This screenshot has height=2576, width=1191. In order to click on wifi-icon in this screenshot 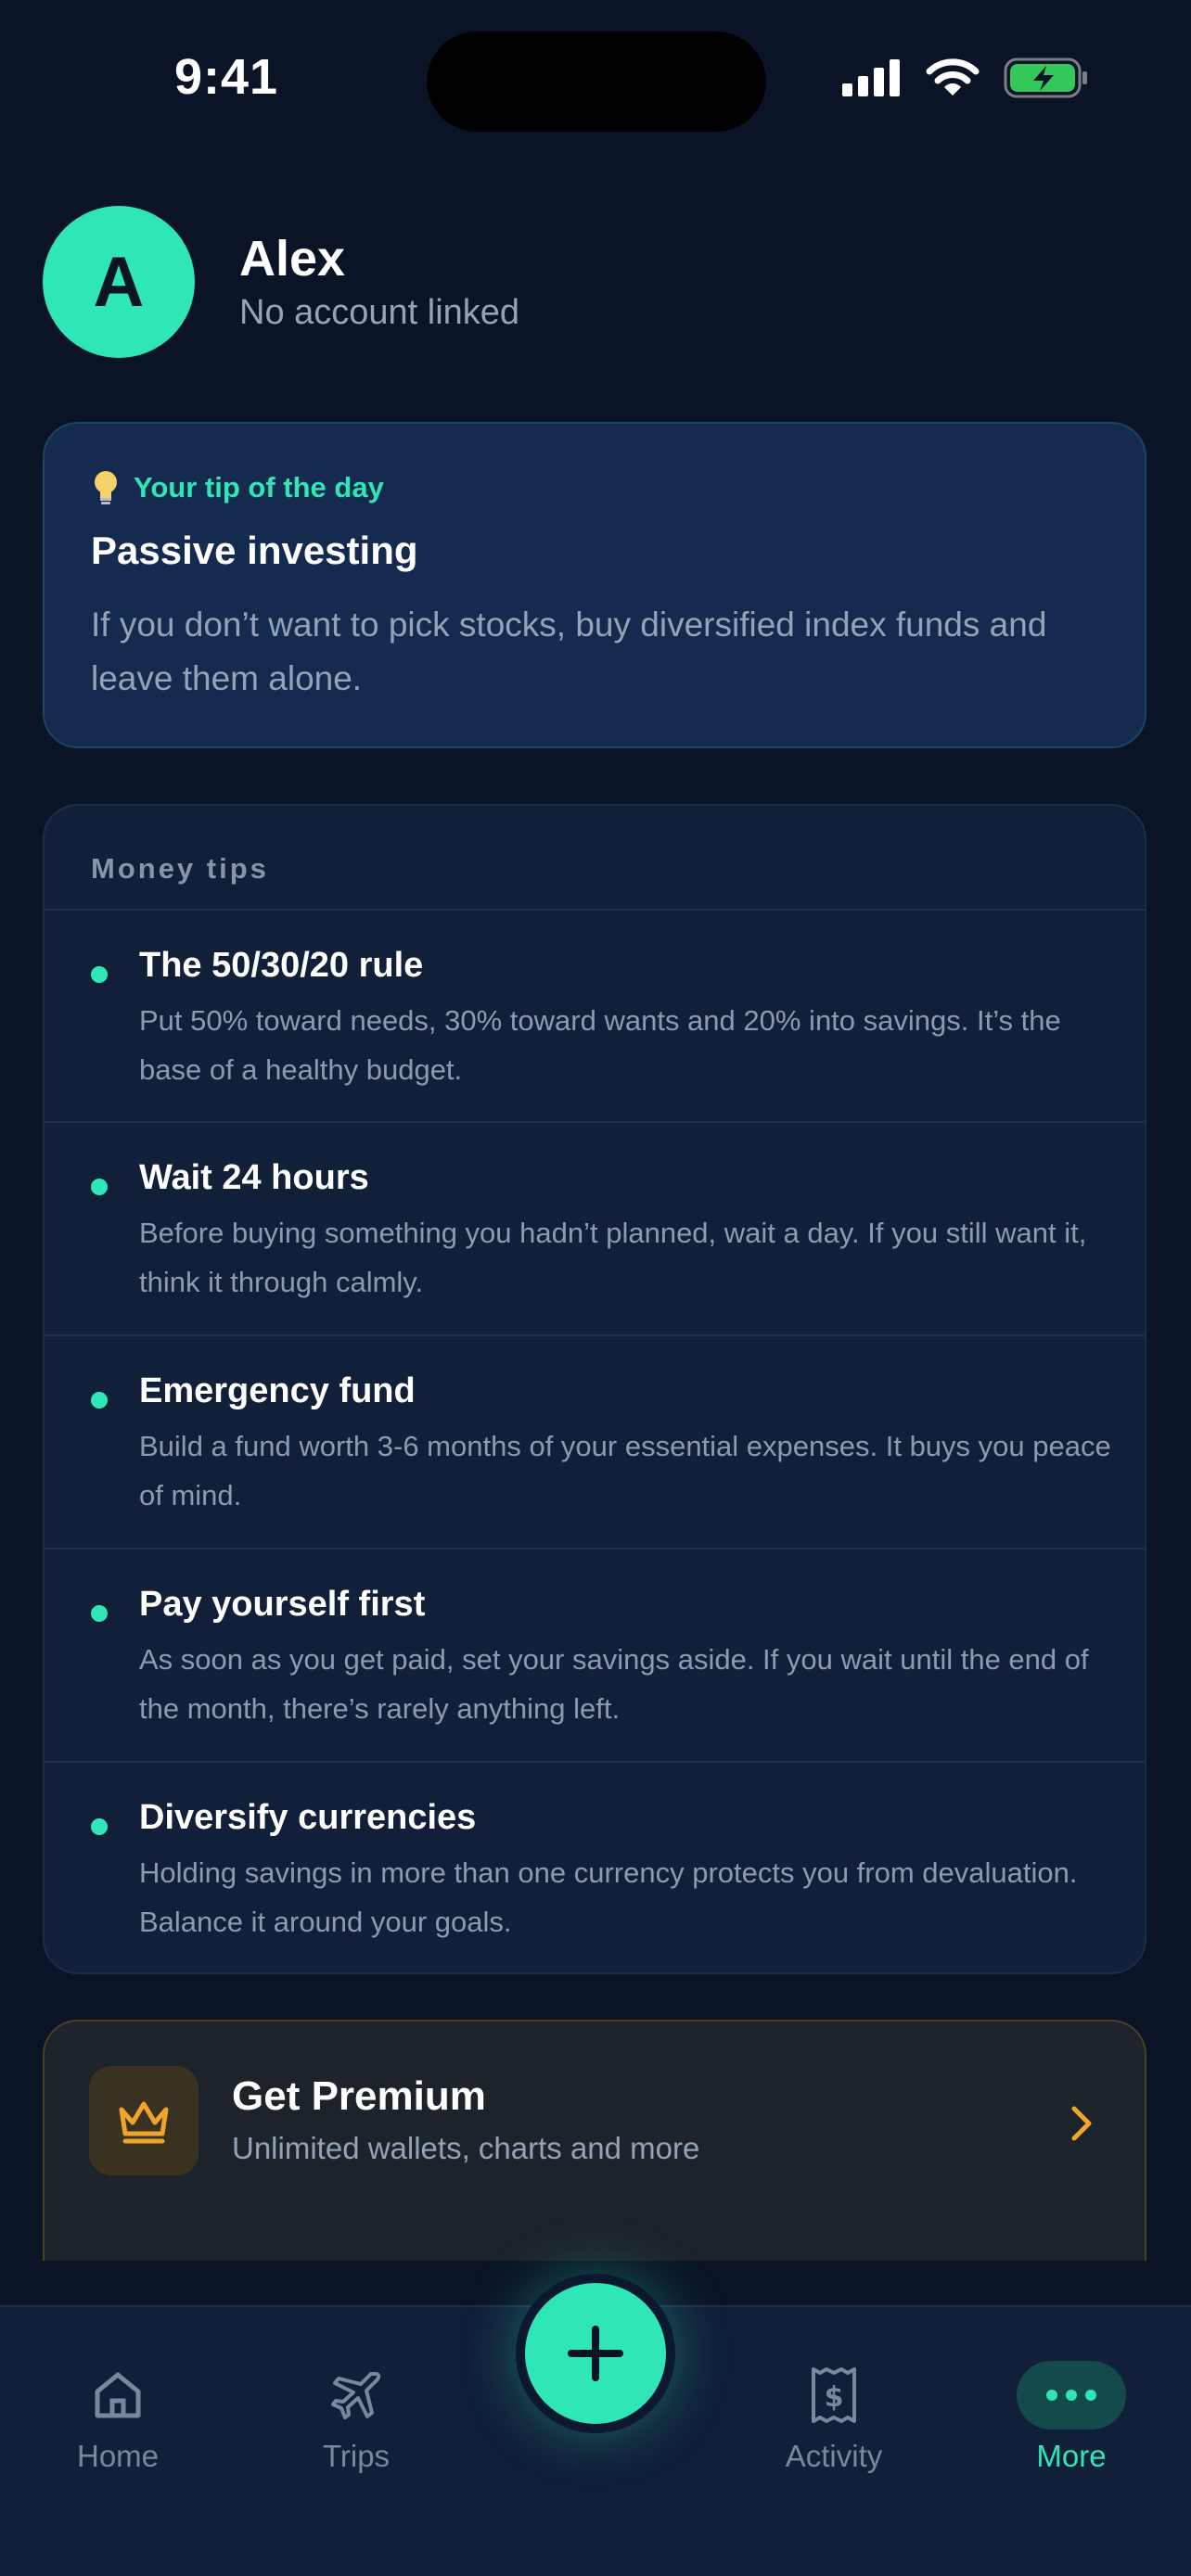, I will do `click(953, 77)`.